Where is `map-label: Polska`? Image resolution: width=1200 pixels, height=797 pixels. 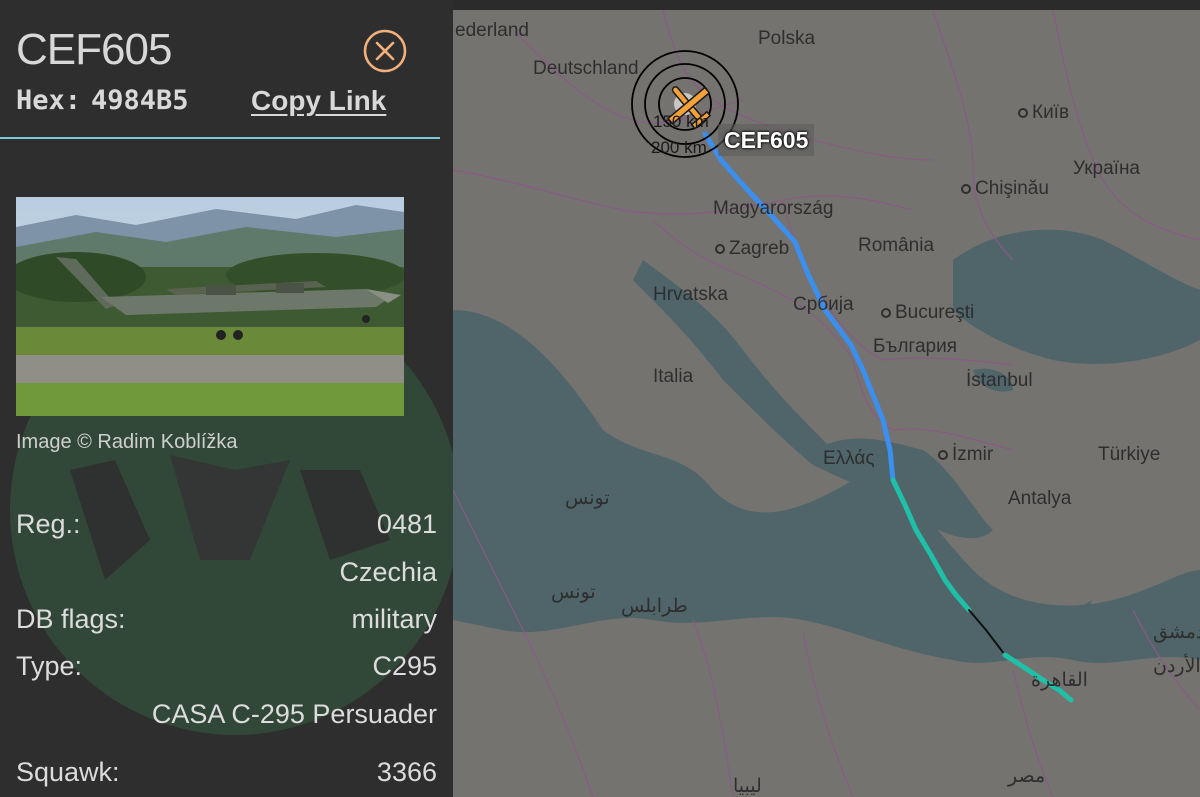
map-label: Polska is located at coordinates (787, 38).